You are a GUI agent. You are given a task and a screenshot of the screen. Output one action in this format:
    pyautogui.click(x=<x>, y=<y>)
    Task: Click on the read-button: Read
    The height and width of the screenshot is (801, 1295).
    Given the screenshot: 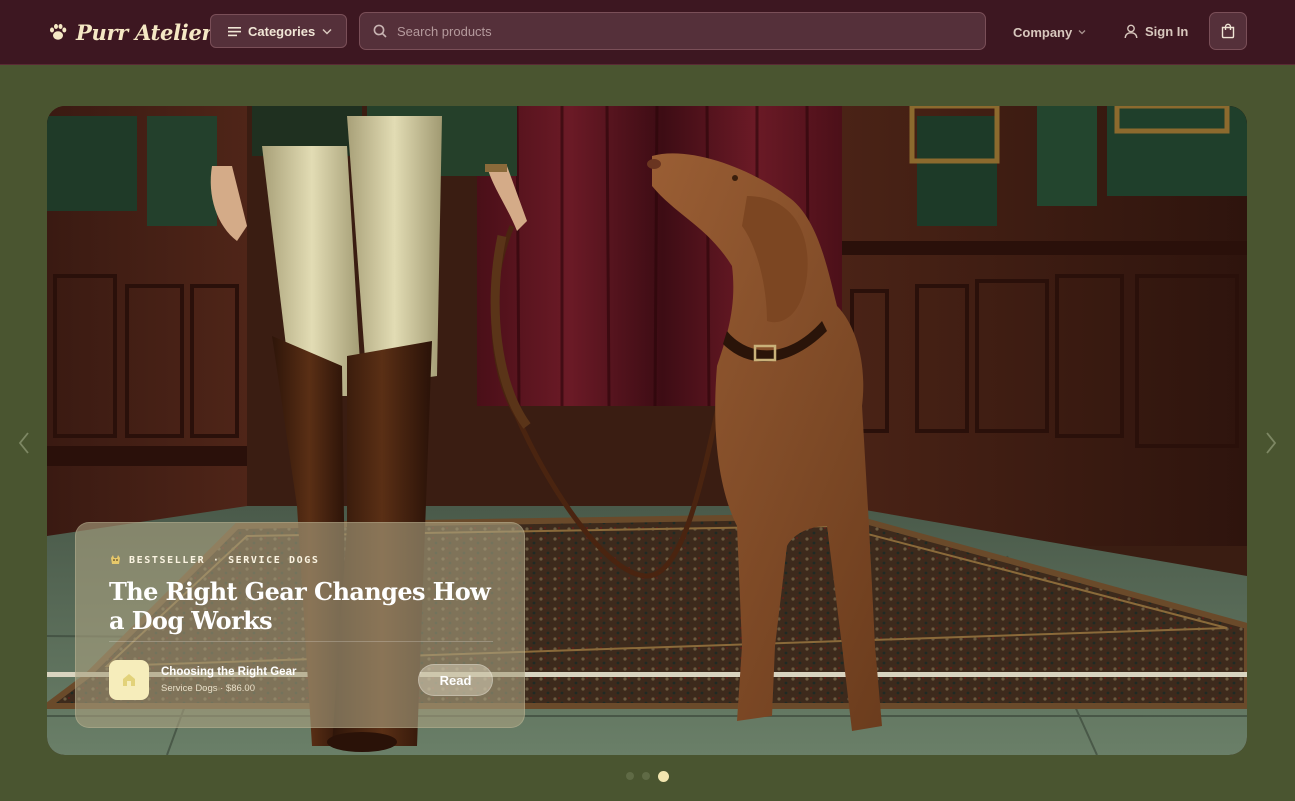 What is the action you would take?
    pyautogui.click(x=455, y=680)
    